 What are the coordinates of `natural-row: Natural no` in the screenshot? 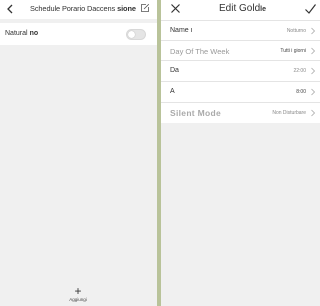 It's located at (78, 34).